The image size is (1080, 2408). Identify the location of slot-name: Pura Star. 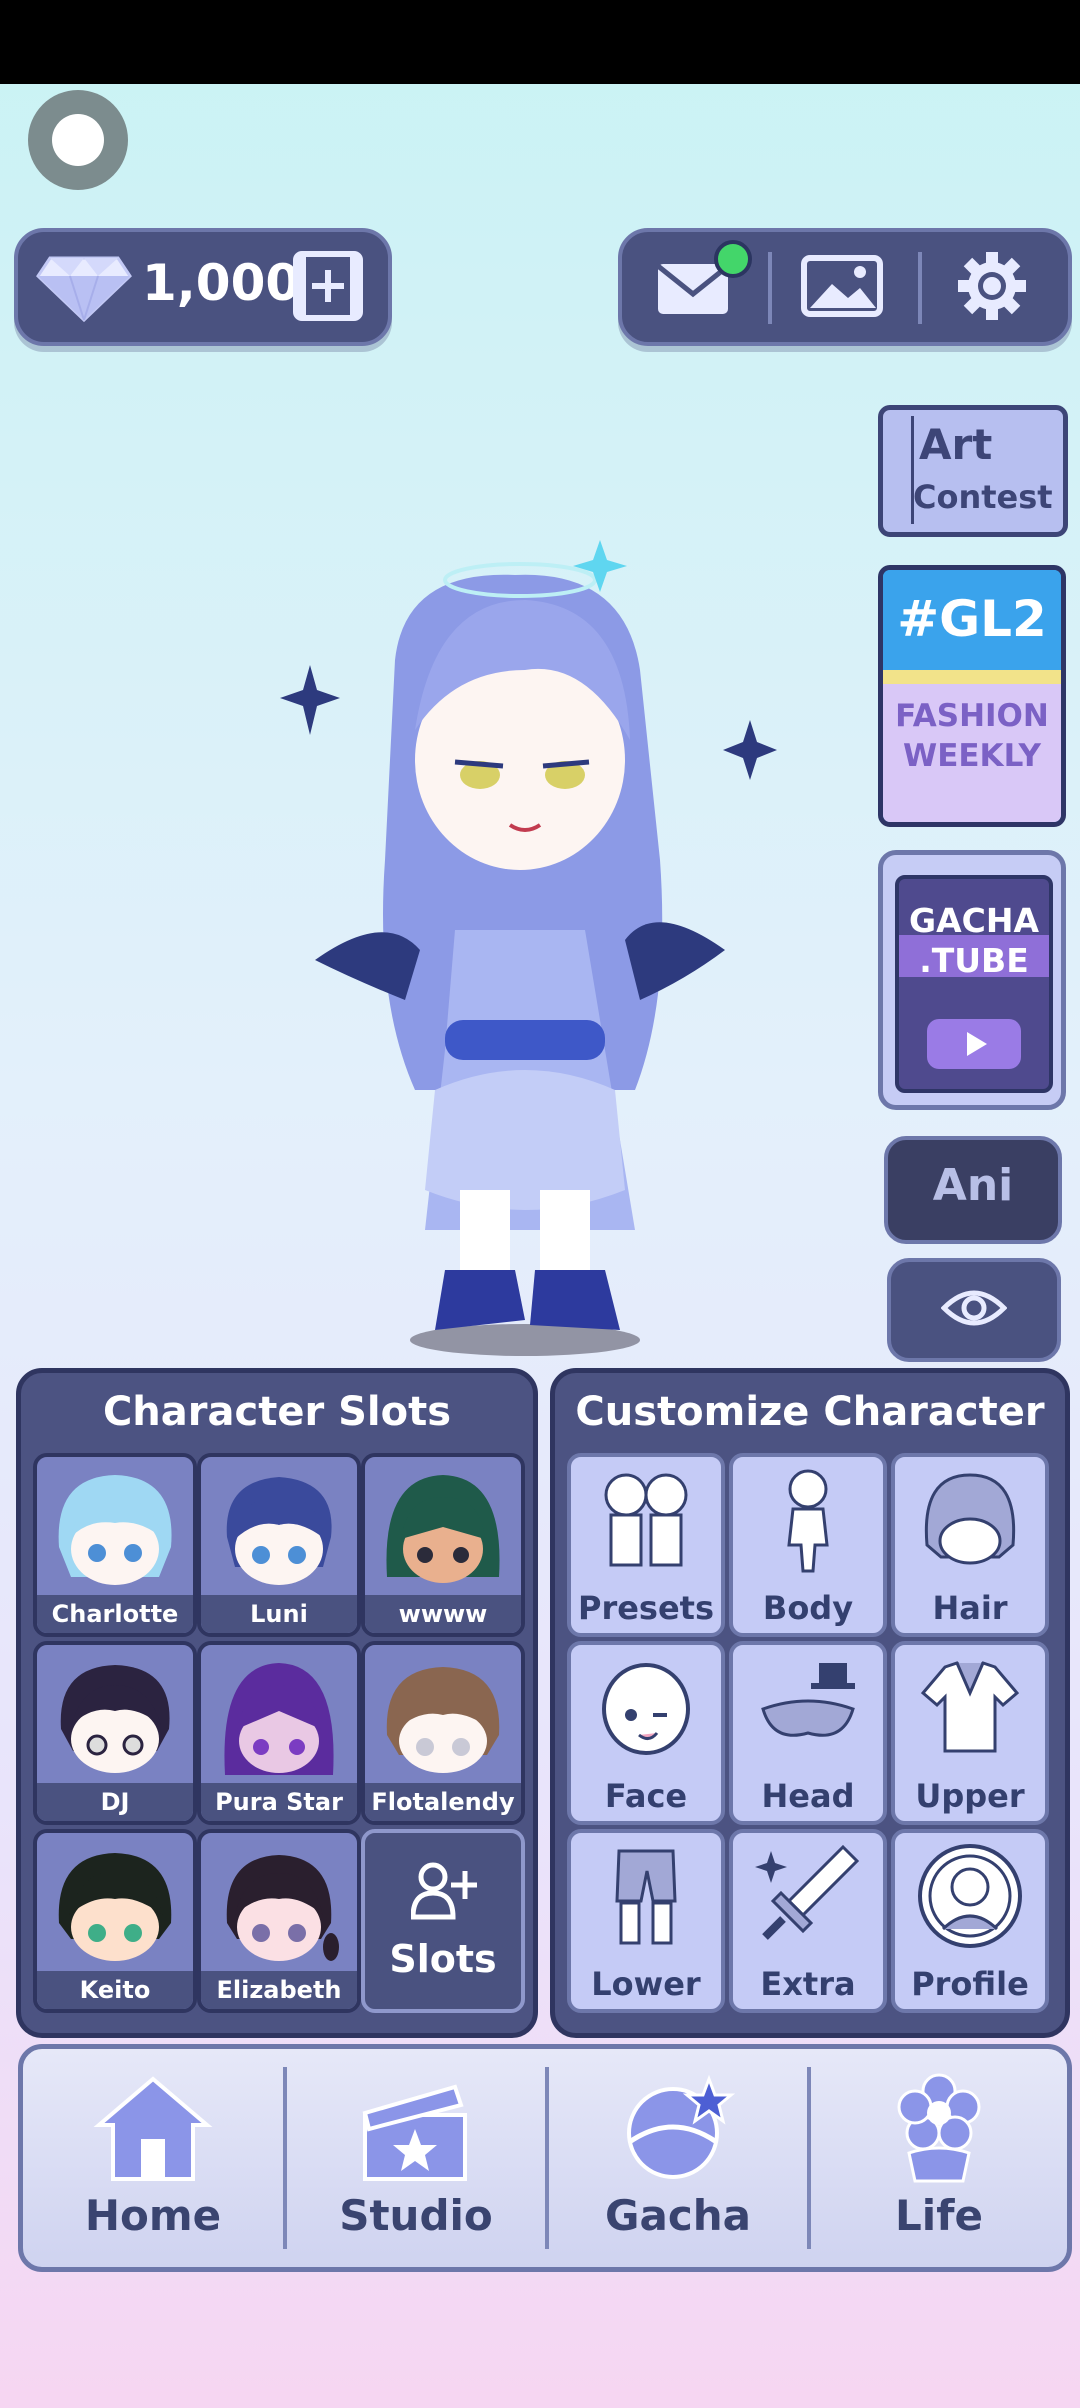
(279, 1802).